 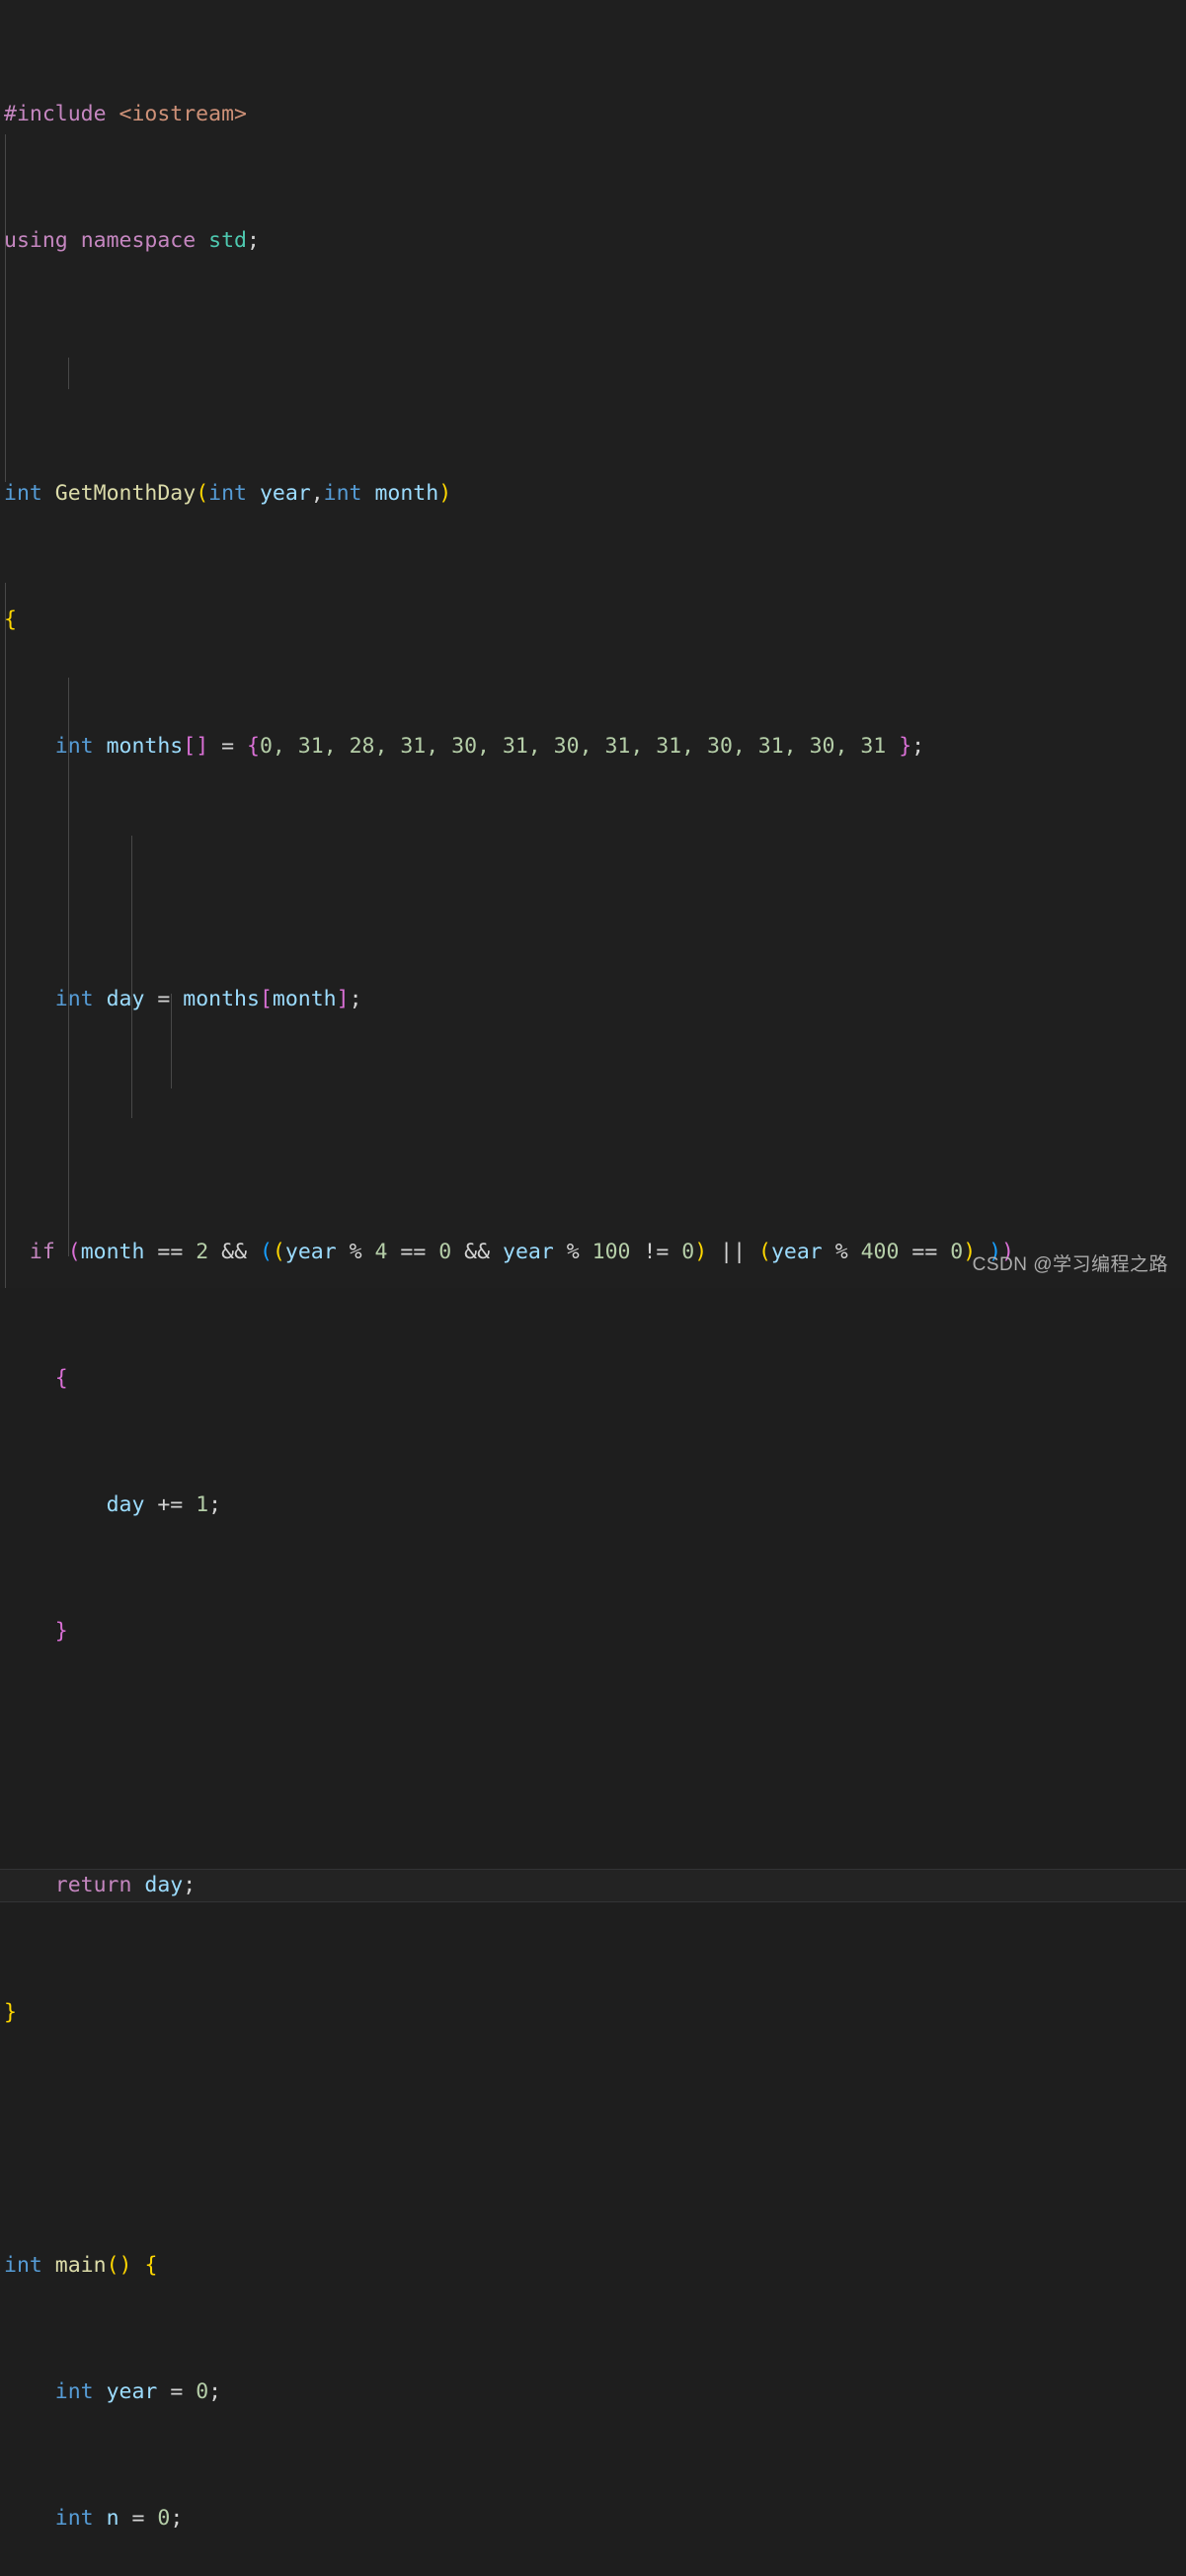 I want to click on csdn-watermark: CSDN @学习编程之路, so click(x=1070, y=1264).